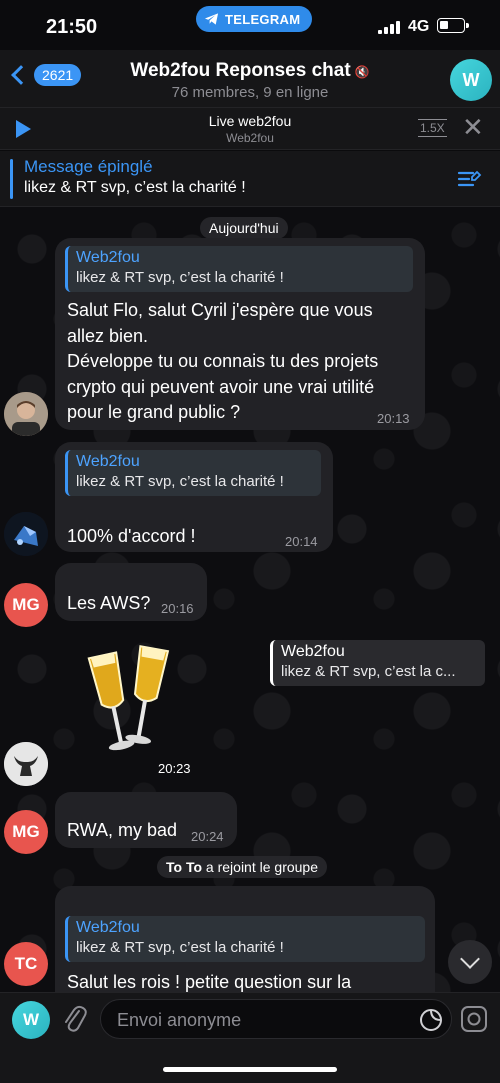 This screenshot has height=1083, width=500. What do you see at coordinates (31, 1020) in the screenshot?
I see `send-as-avatar: W` at bounding box center [31, 1020].